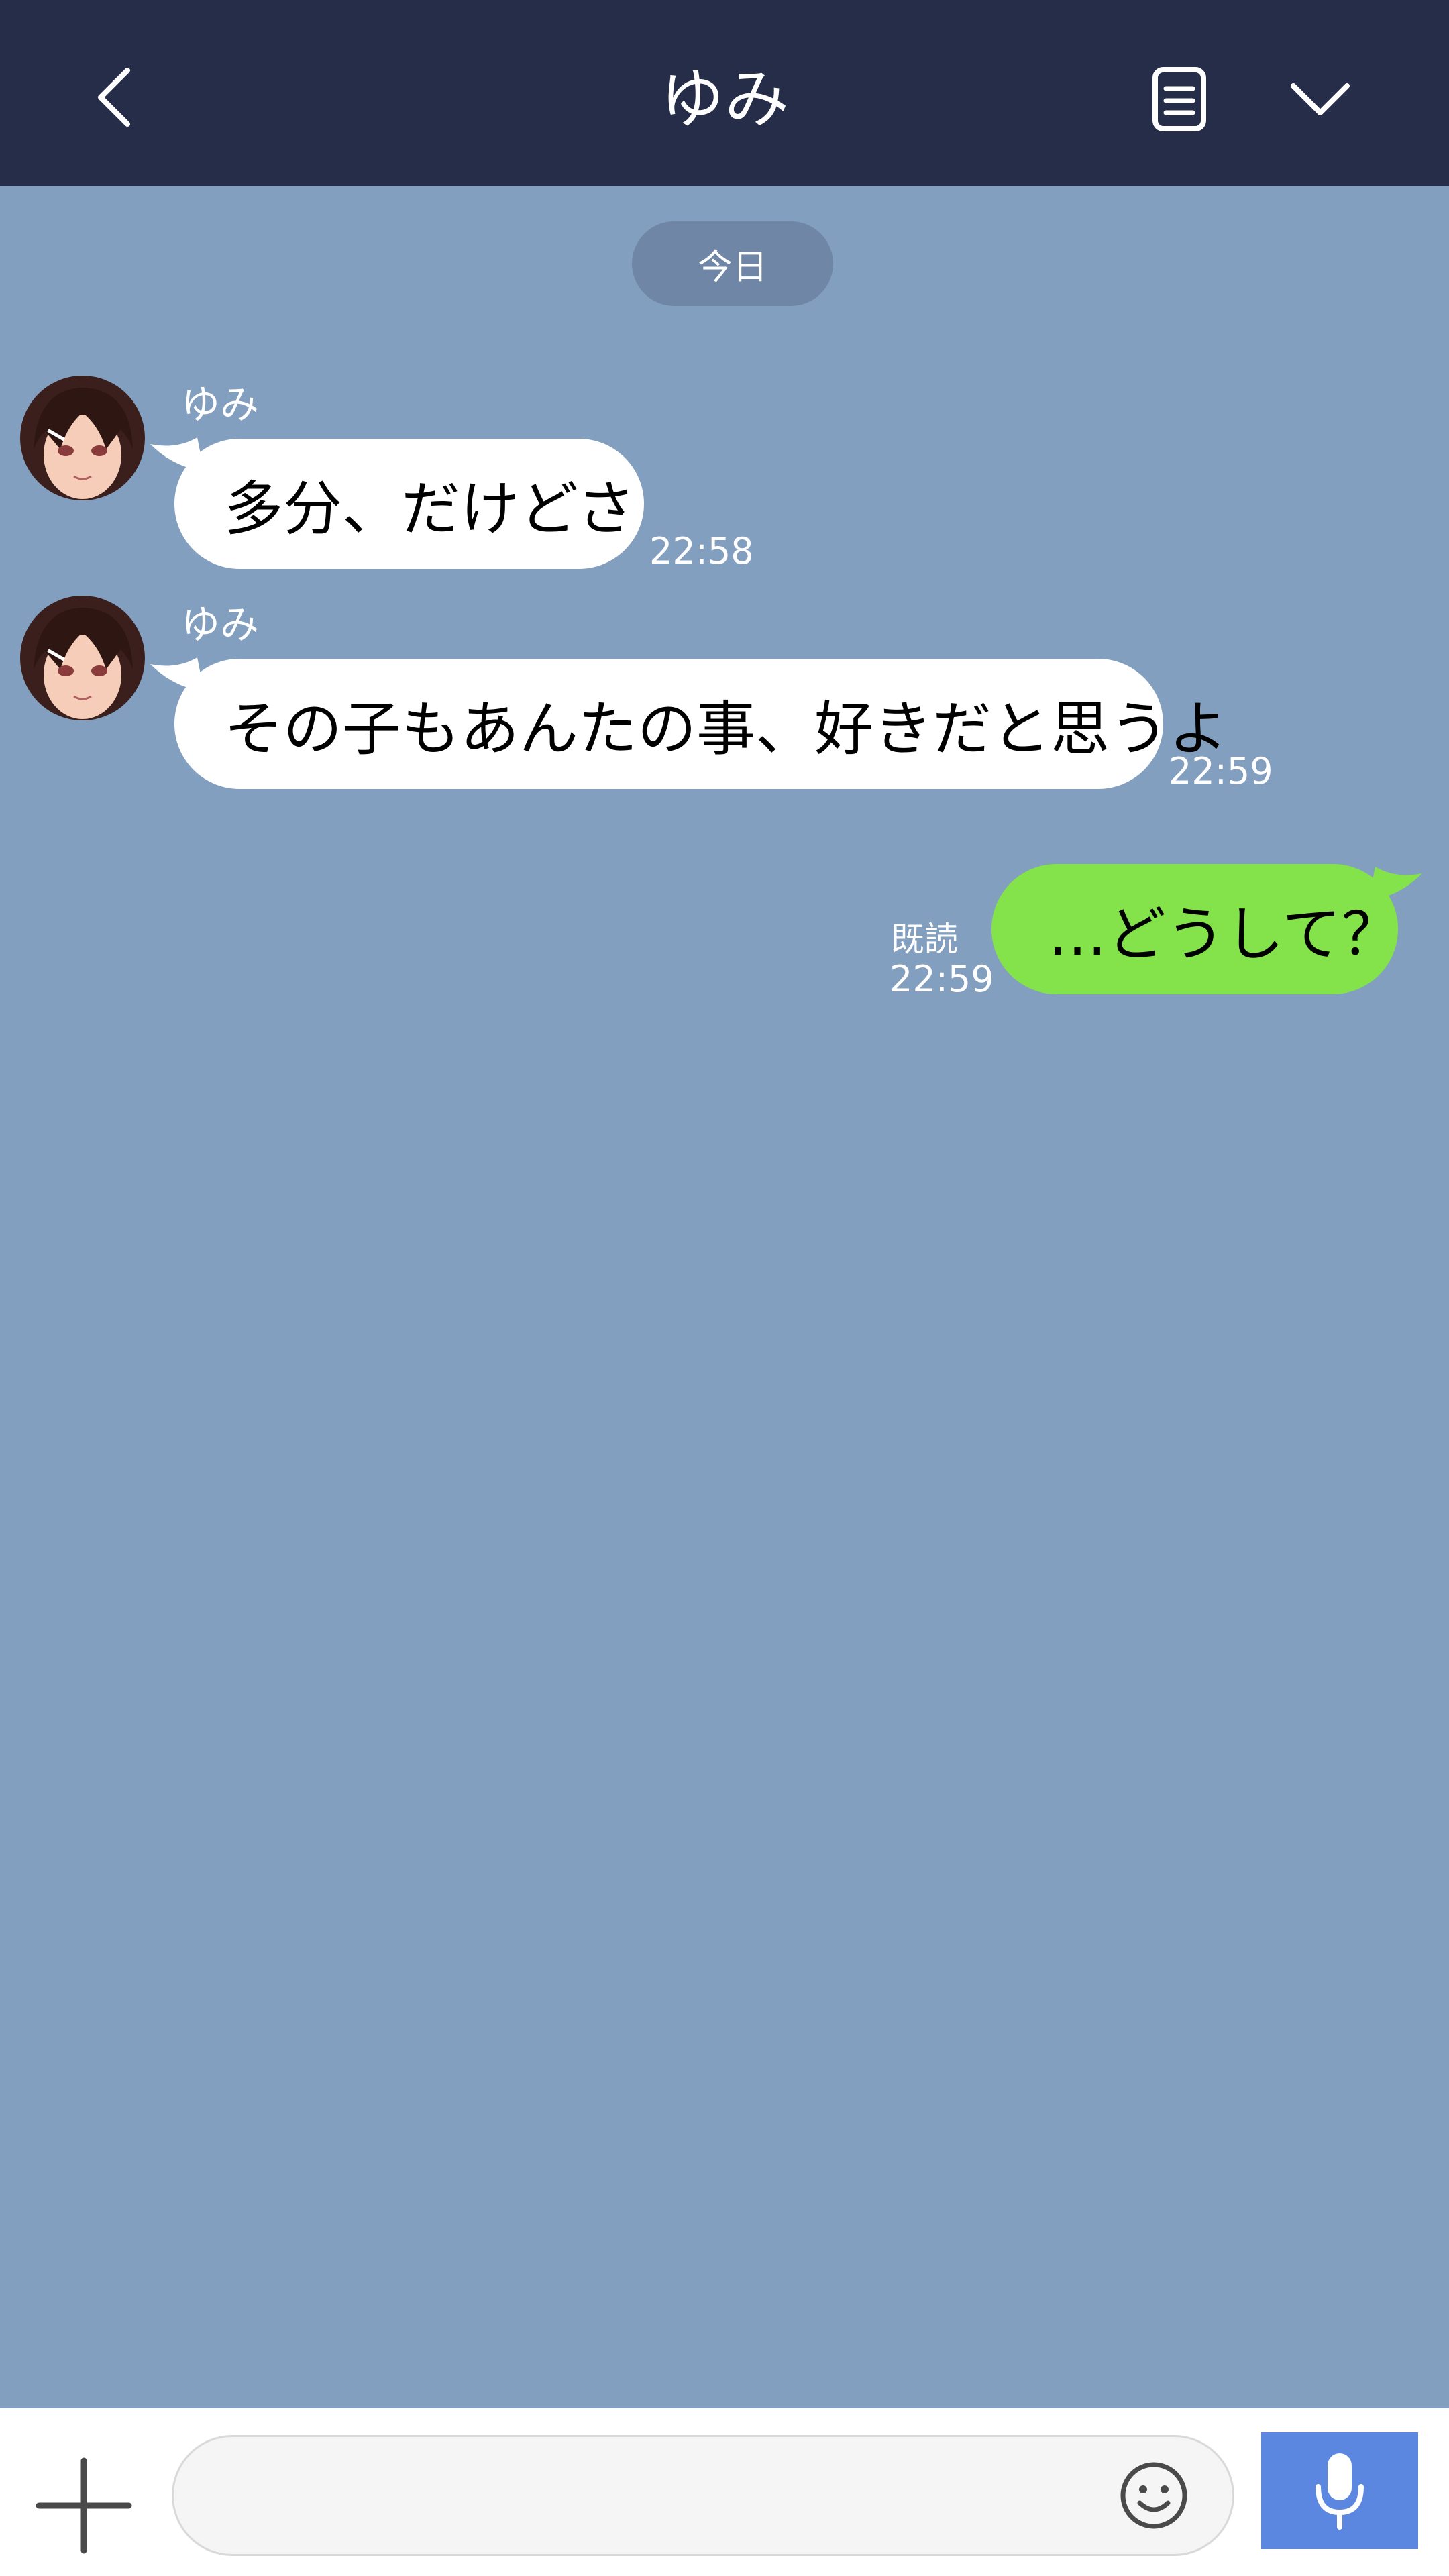 Image resolution: width=1449 pixels, height=2576 pixels. I want to click on message-text: その子もあんたの事、好きだと思うよ, so click(726, 728).